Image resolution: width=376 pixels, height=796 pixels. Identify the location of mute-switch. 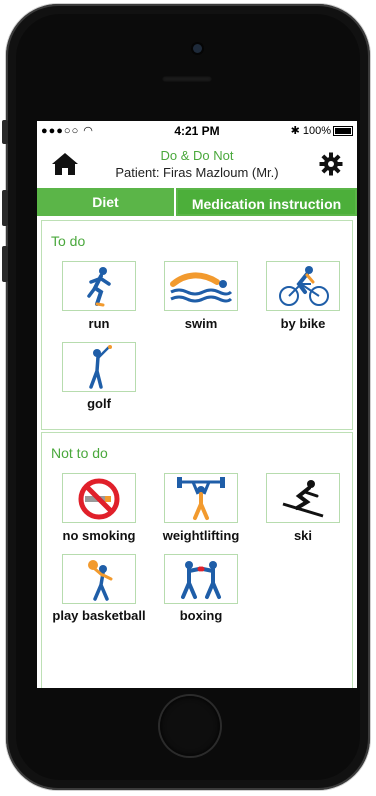
(5, 132).